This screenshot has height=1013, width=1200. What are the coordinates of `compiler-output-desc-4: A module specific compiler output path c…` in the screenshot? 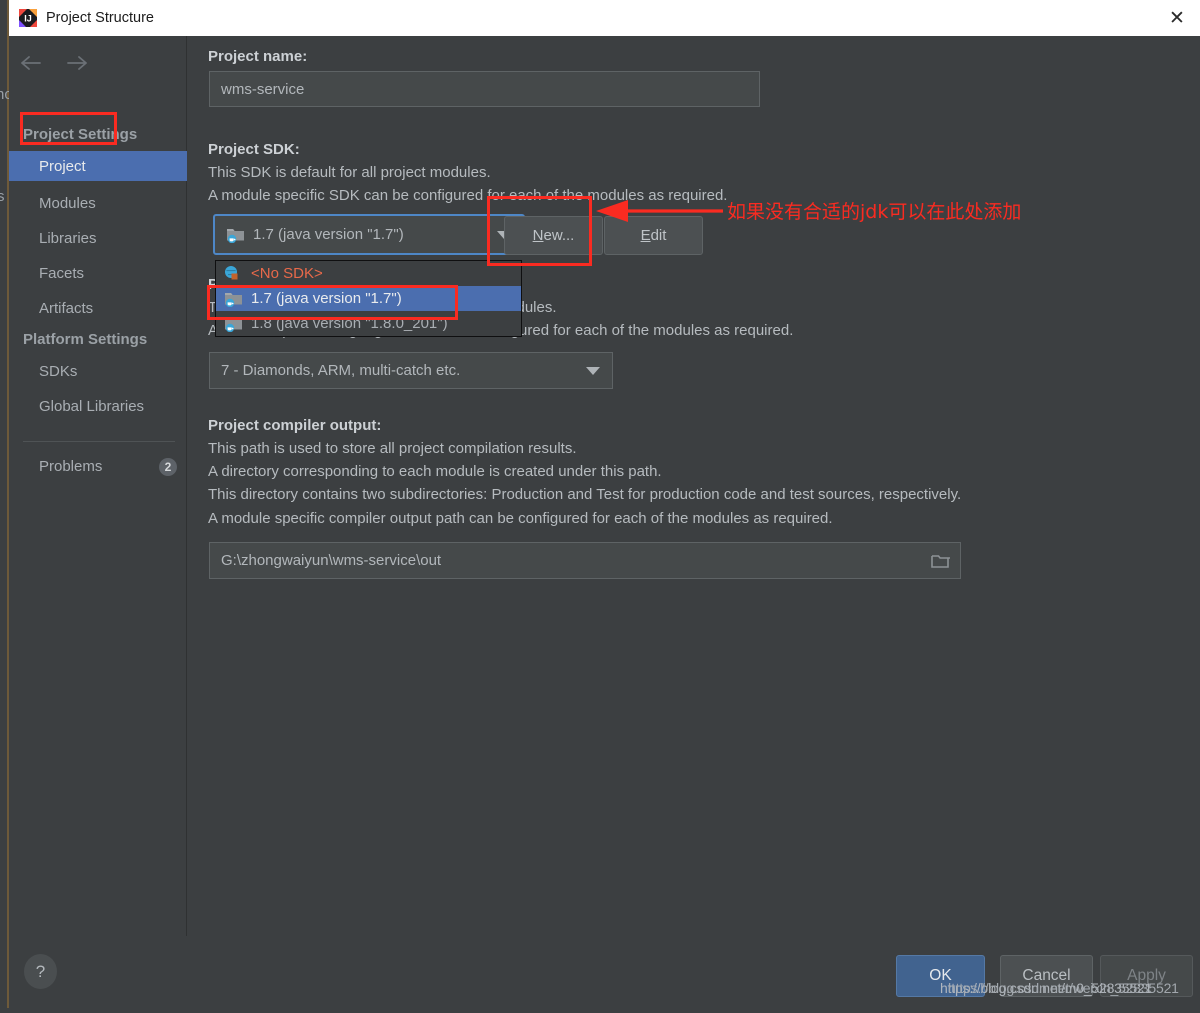 It's located at (520, 518).